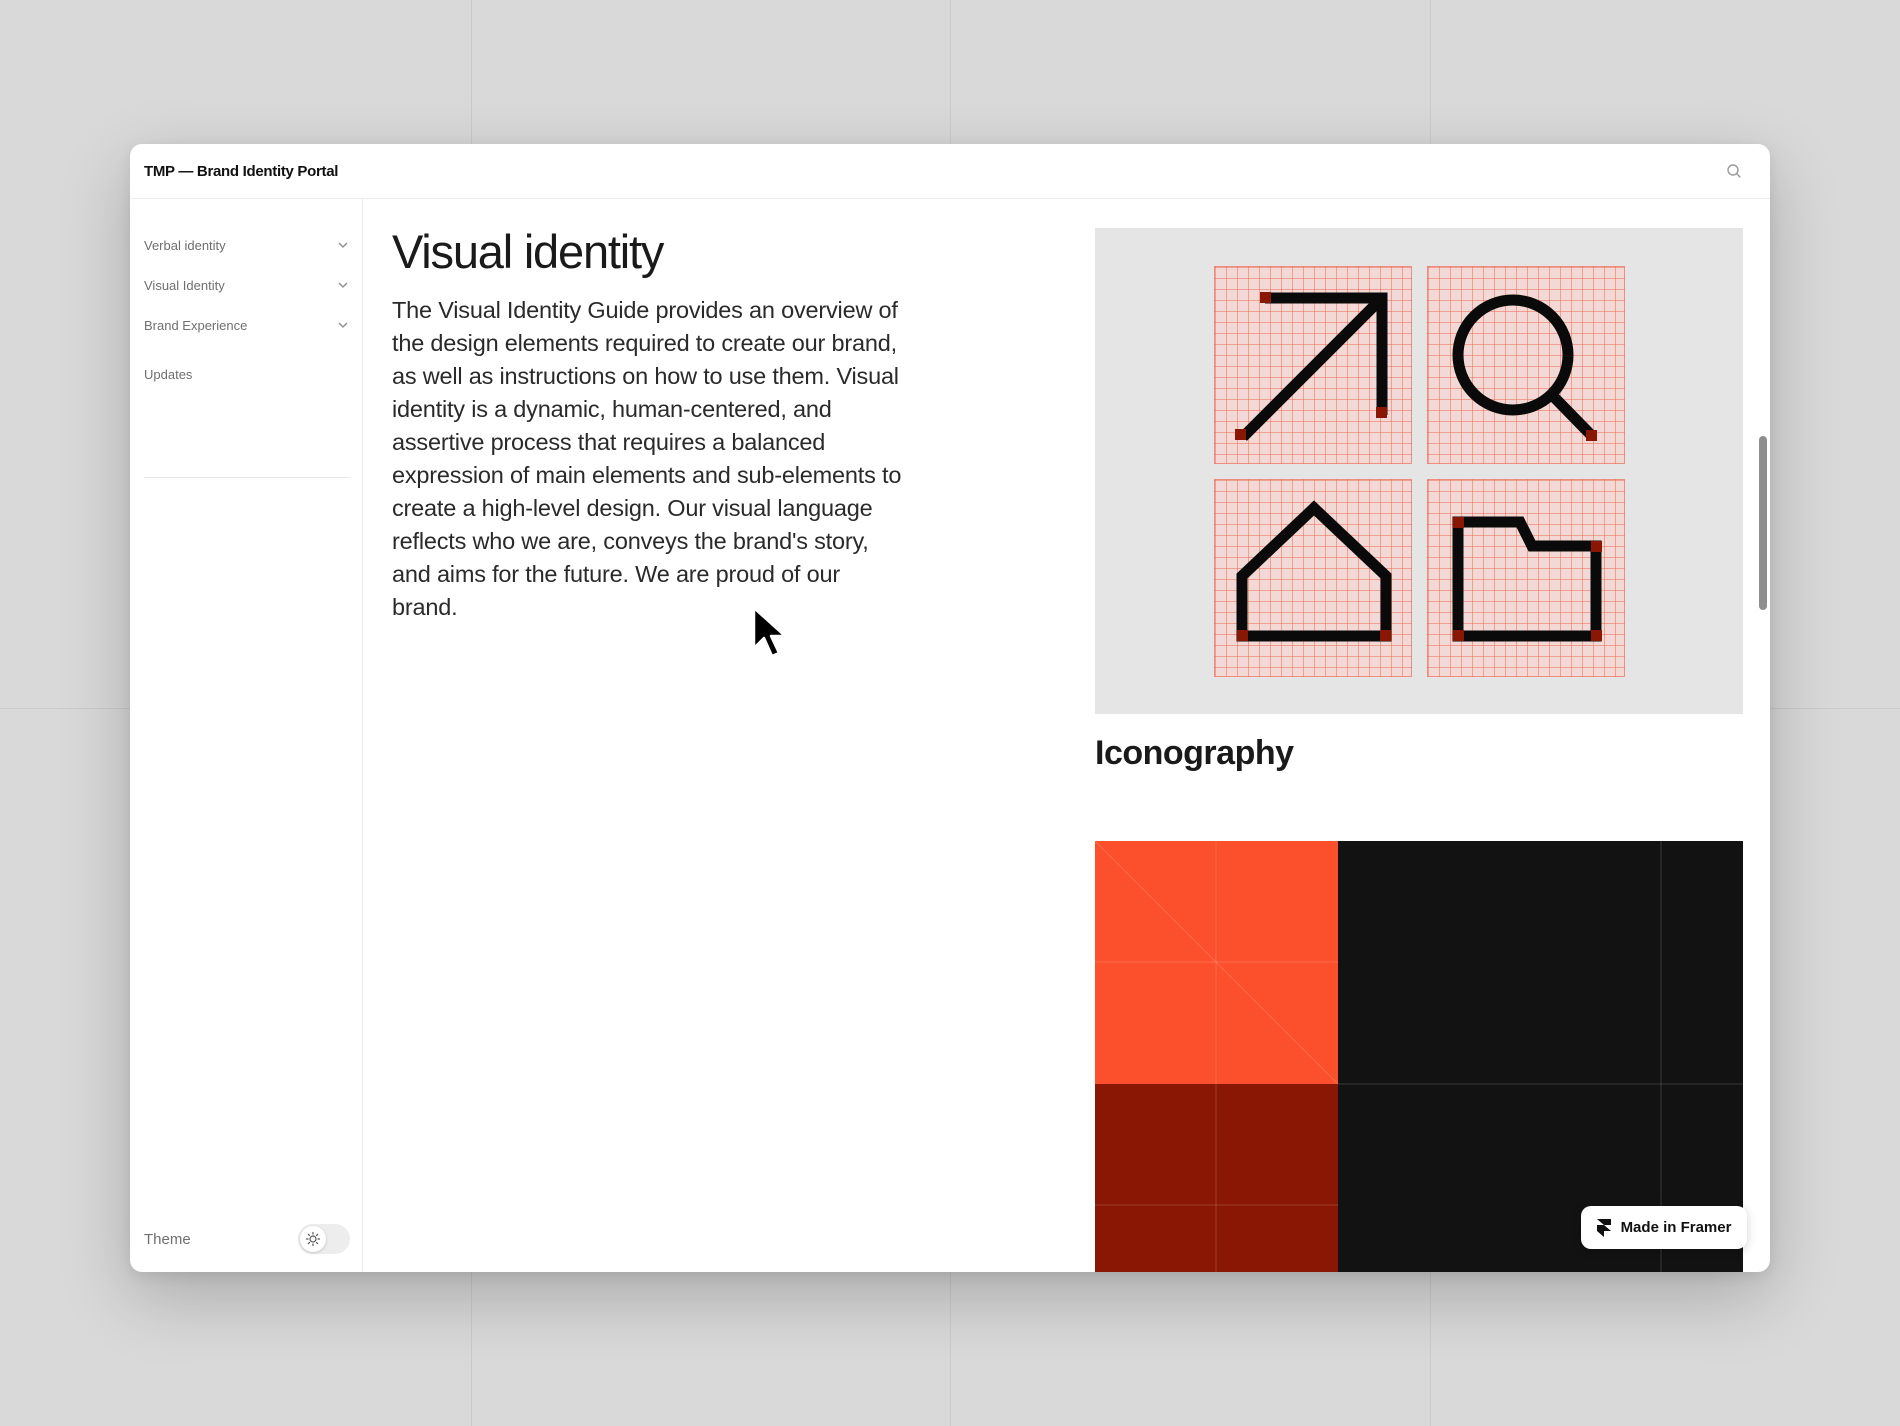 This screenshot has height=1426, width=1900. Describe the element at coordinates (1676, 1227) in the screenshot. I see `badge-label: Made in Framer` at that location.